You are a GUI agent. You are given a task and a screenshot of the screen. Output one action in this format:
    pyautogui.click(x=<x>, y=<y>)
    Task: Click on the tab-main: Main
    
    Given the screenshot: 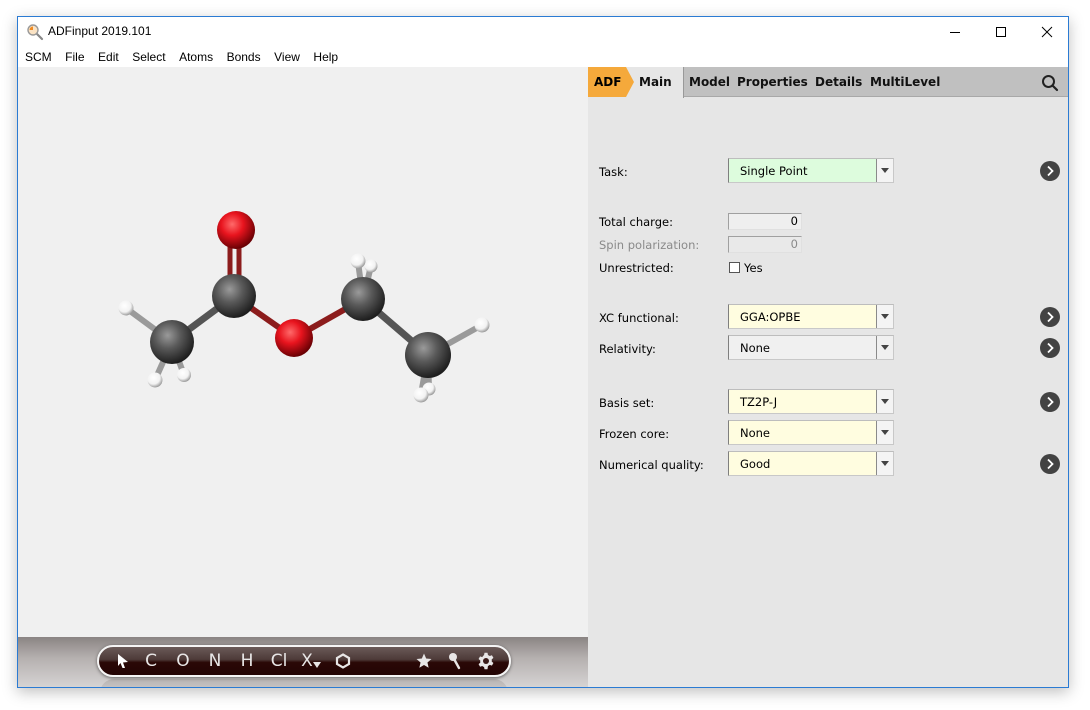 What is the action you would take?
    pyautogui.click(x=655, y=82)
    